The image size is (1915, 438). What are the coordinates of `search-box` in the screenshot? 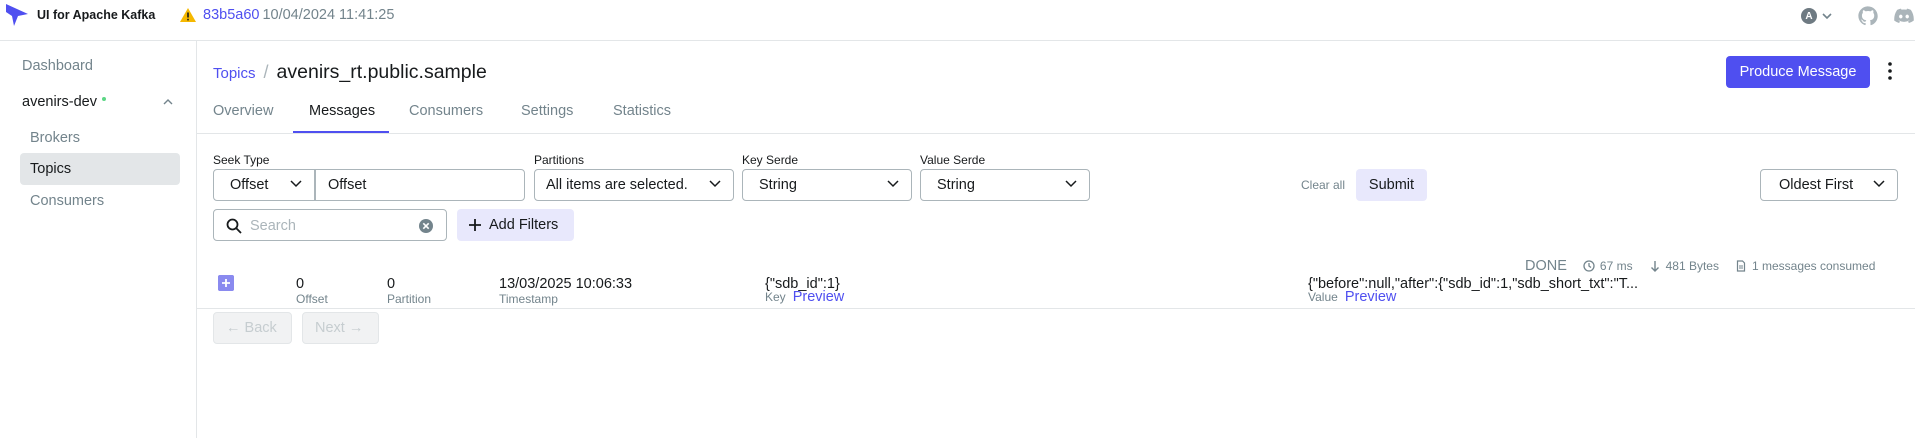 It's located at (330, 225).